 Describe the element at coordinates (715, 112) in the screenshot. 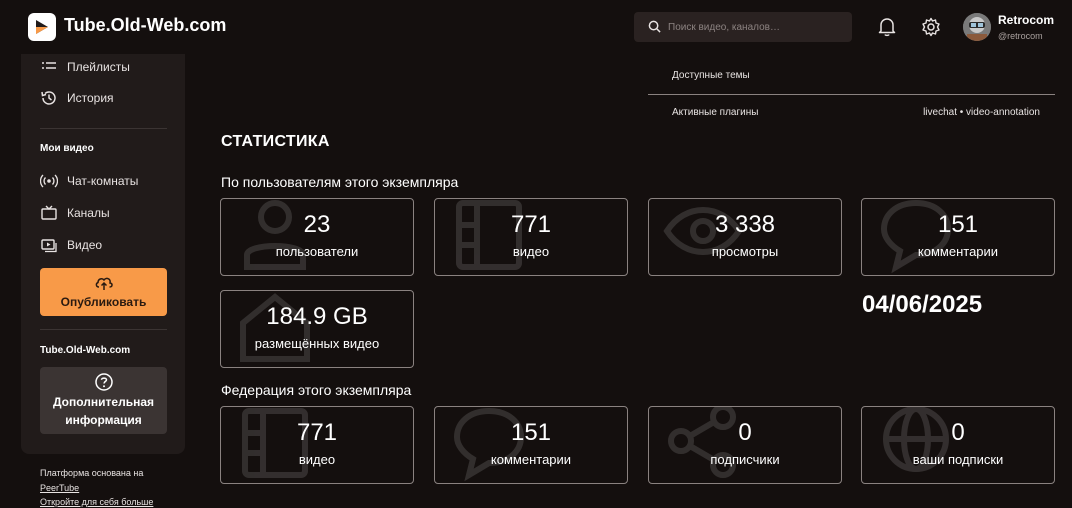

I see `plugins-label: Активные плагины` at that location.